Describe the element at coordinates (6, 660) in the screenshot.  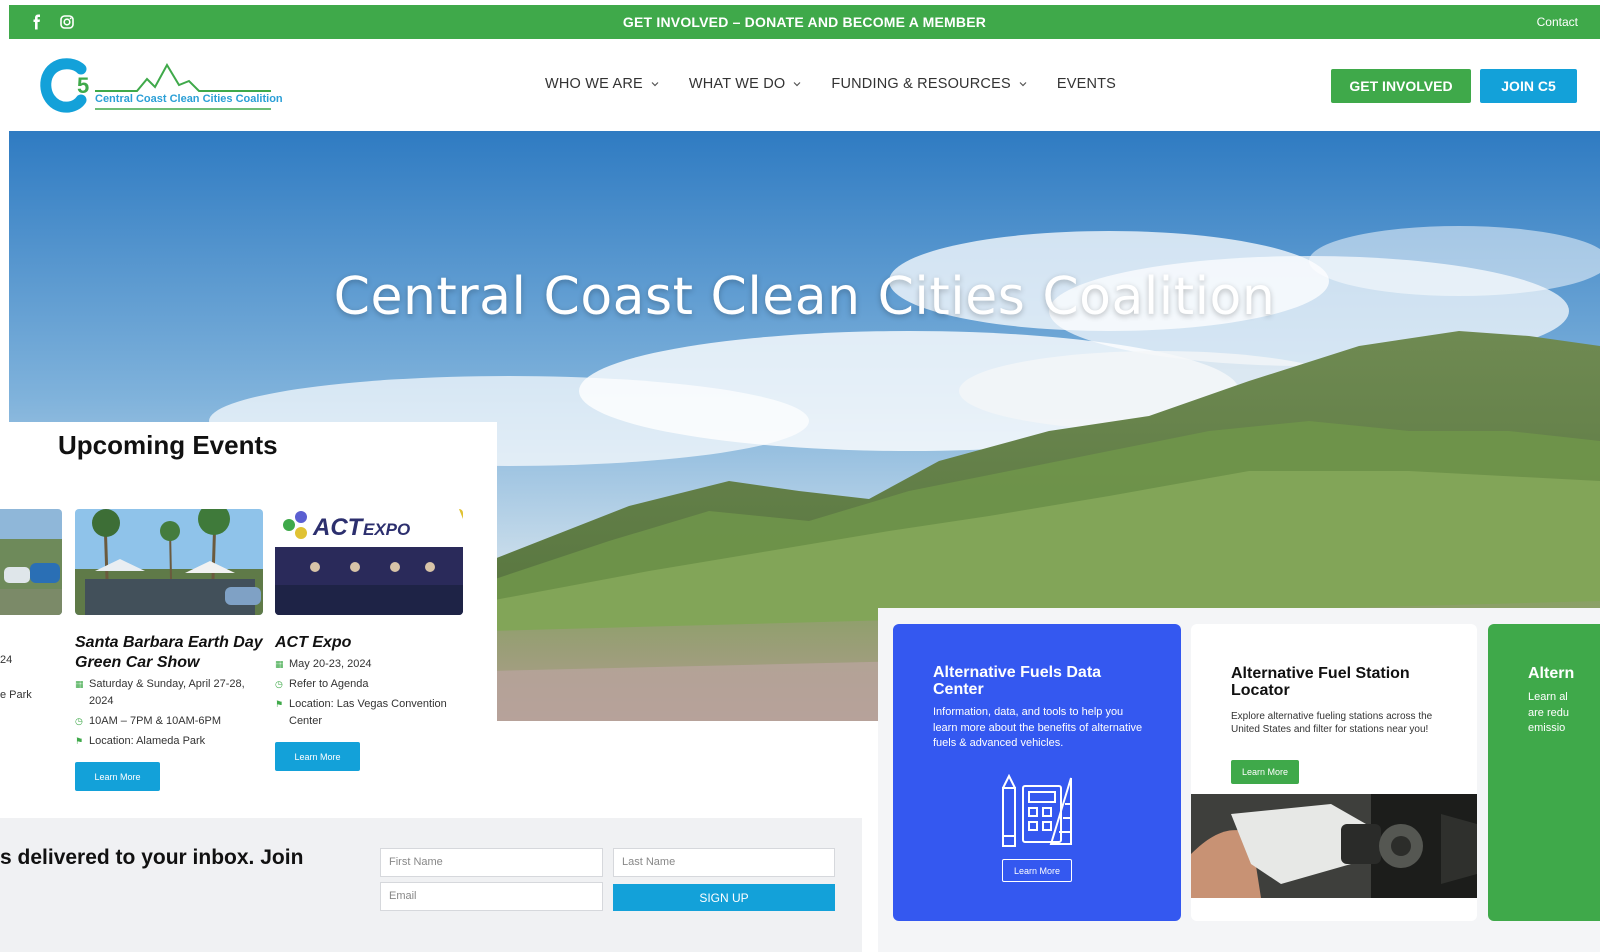
I see `event-date: 24` at that location.